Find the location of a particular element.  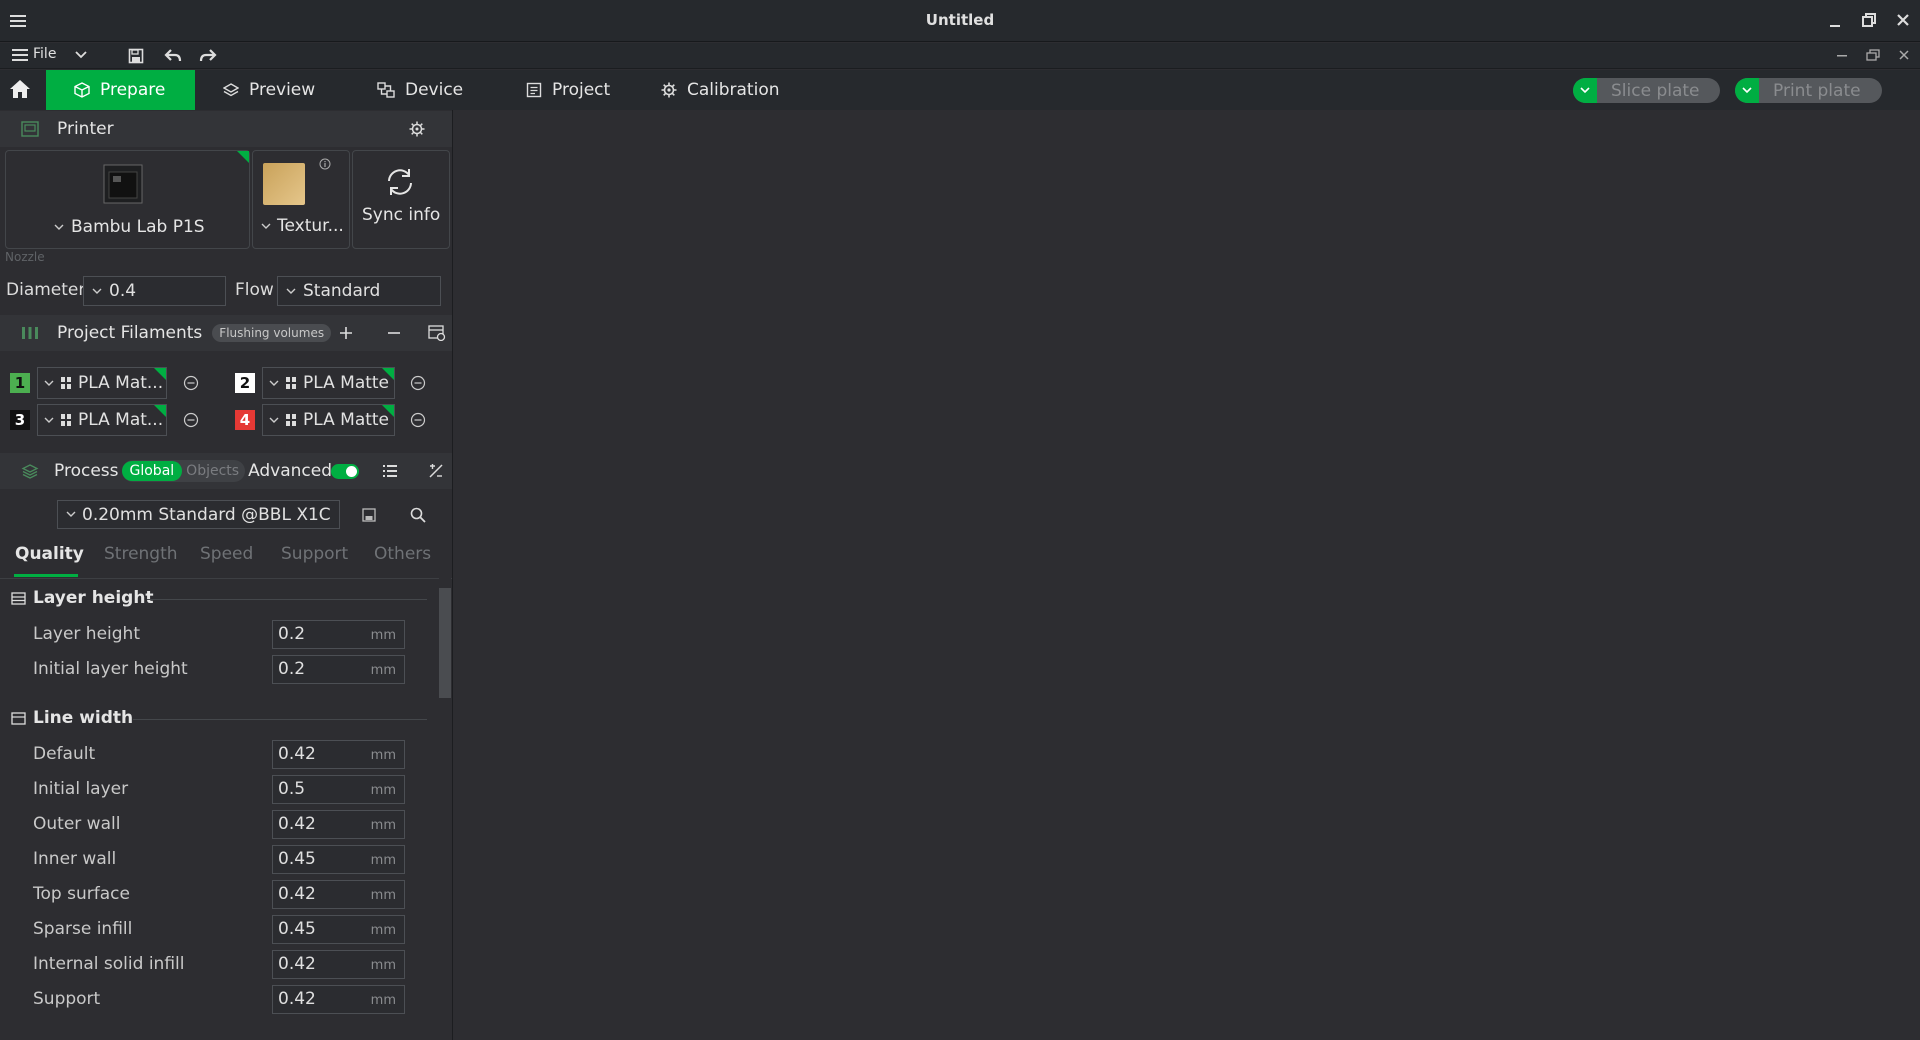

slice-dropdown-chevron-icon is located at coordinates (1585, 90).